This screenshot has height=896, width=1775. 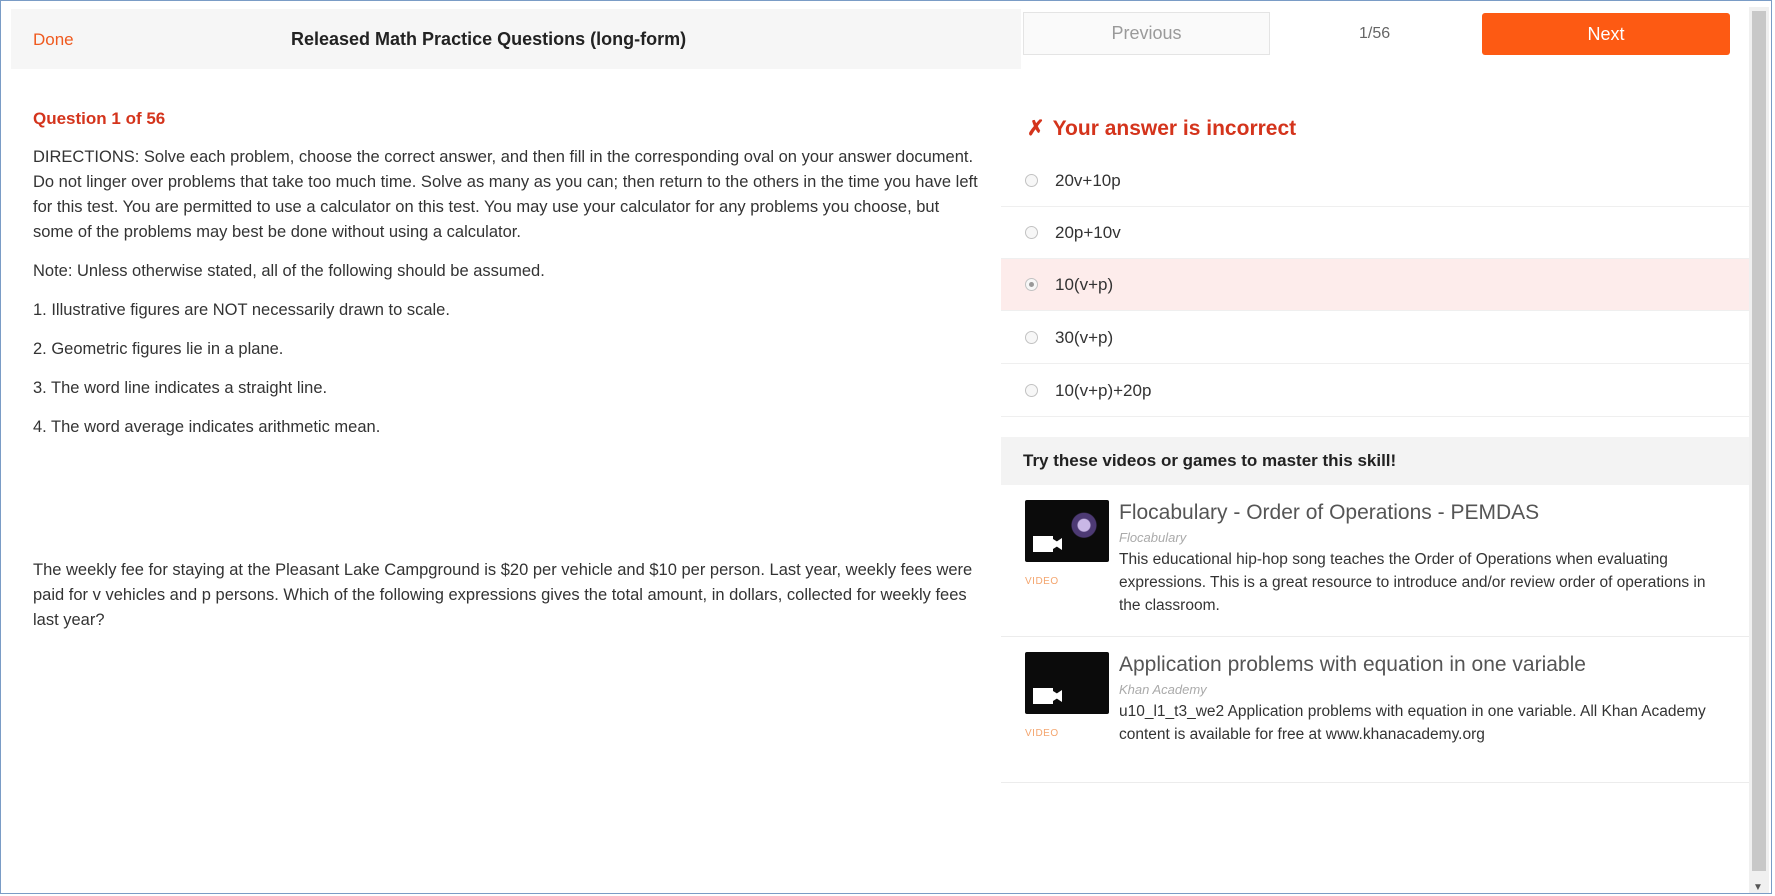 I want to click on done-button: Done, so click(x=53, y=40).